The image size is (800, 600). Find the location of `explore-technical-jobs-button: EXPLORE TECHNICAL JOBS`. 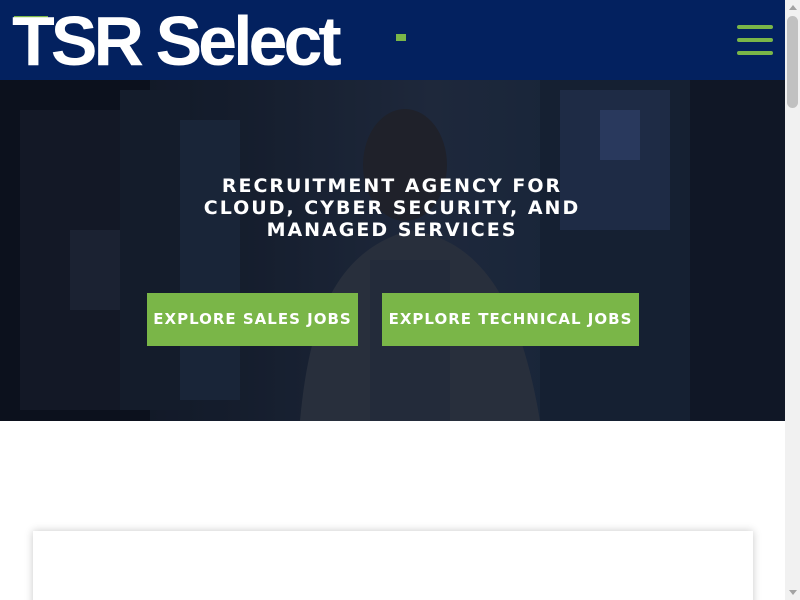

explore-technical-jobs-button: EXPLORE TECHNICAL JOBS is located at coordinates (510, 319).